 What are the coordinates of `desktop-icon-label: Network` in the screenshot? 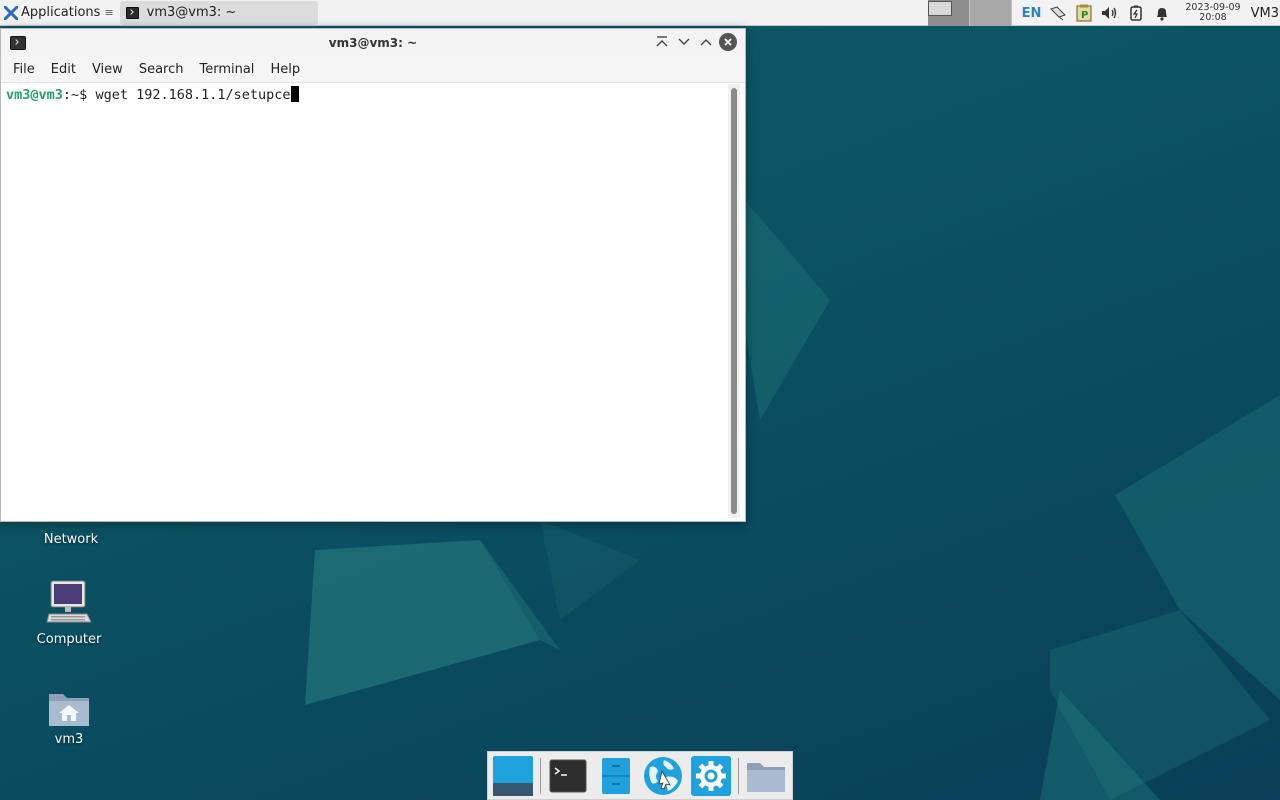 It's located at (71, 539).